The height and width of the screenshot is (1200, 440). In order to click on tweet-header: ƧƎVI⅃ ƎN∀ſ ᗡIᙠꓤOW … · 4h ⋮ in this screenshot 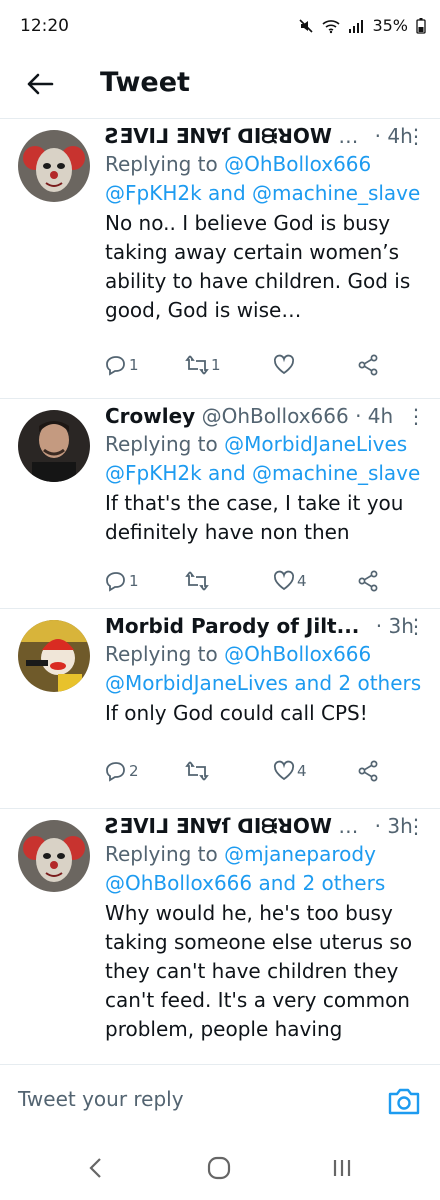, I will do `click(265, 136)`.